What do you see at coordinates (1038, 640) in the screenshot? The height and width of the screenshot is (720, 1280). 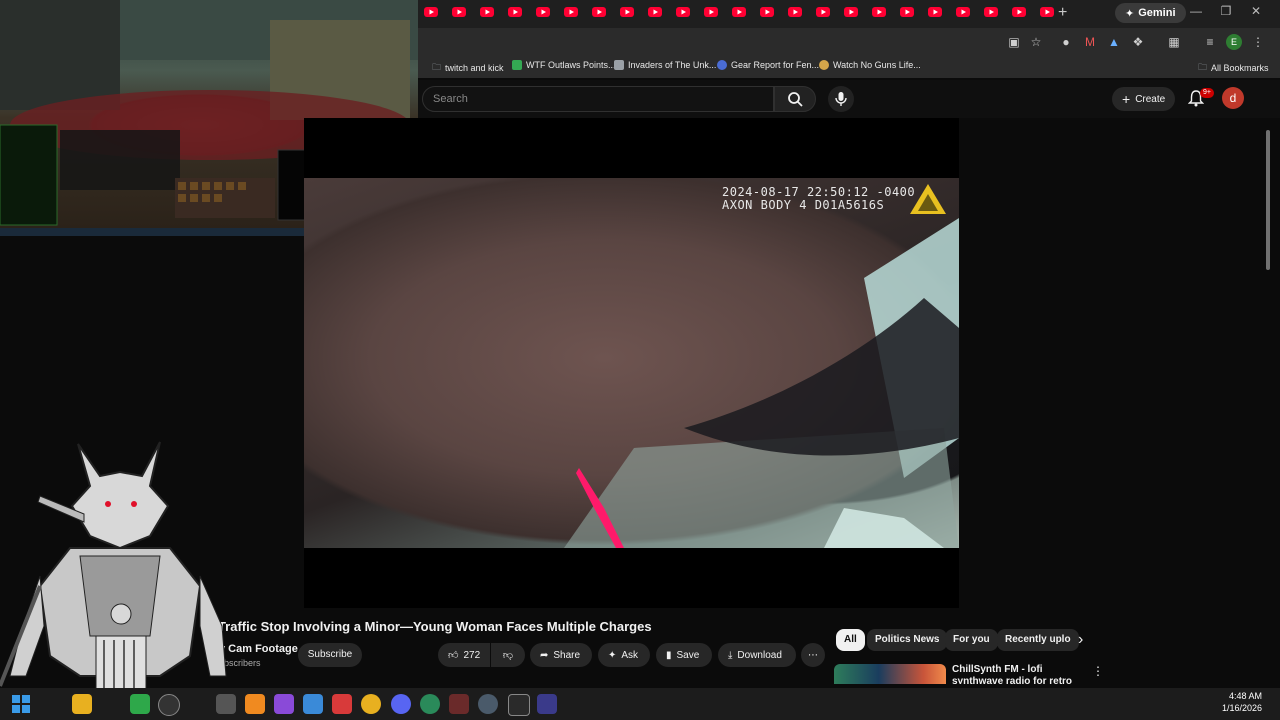 I see `chip-recently-uploaded: Recently uplo` at bounding box center [1038, 640].